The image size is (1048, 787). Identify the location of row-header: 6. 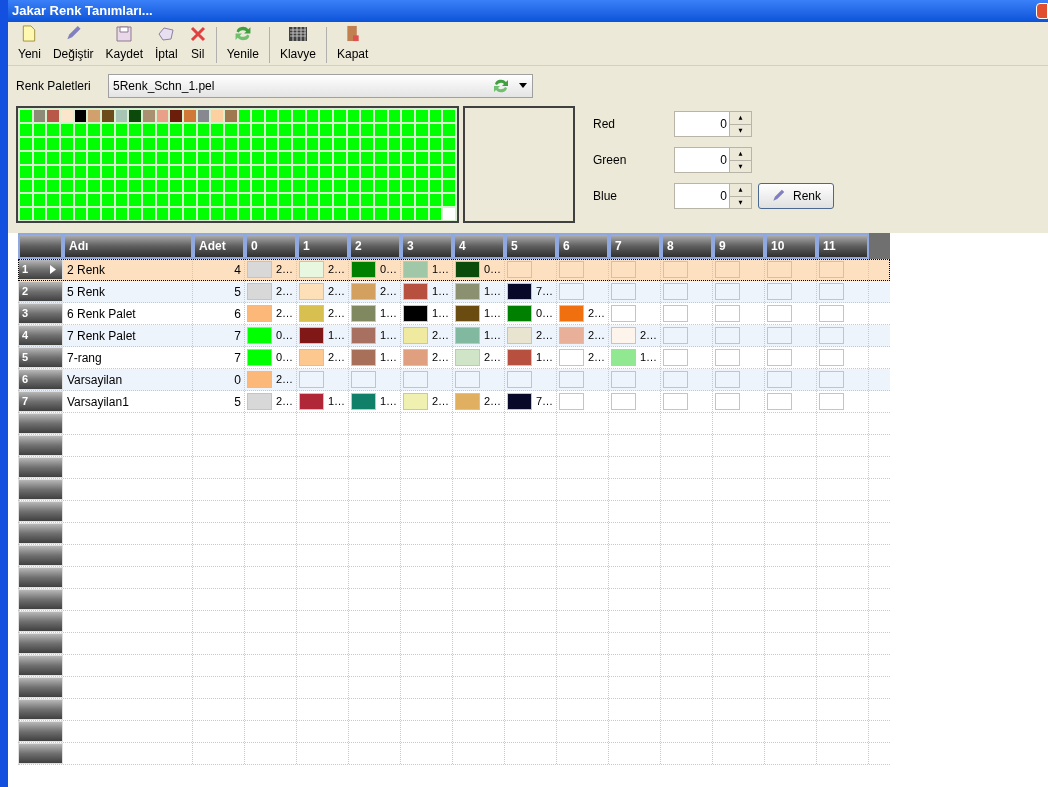
(40, 379).